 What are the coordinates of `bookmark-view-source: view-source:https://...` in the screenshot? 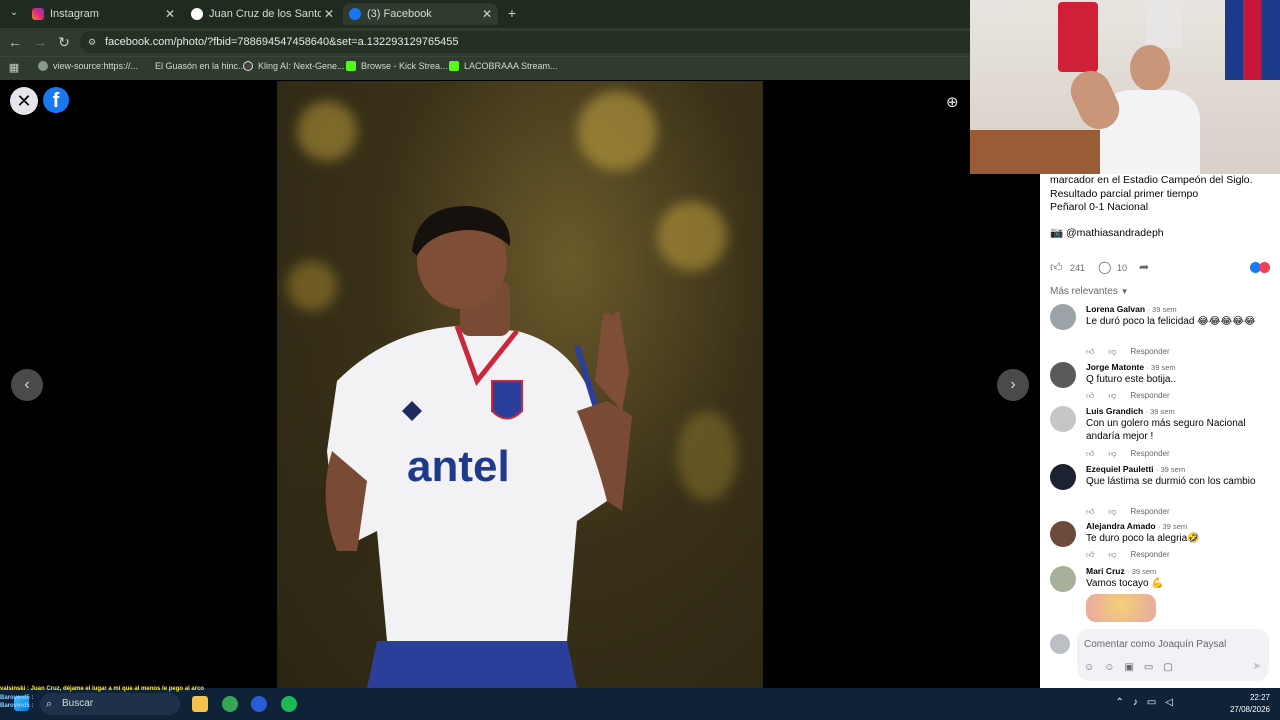 It's located at (88, 66).